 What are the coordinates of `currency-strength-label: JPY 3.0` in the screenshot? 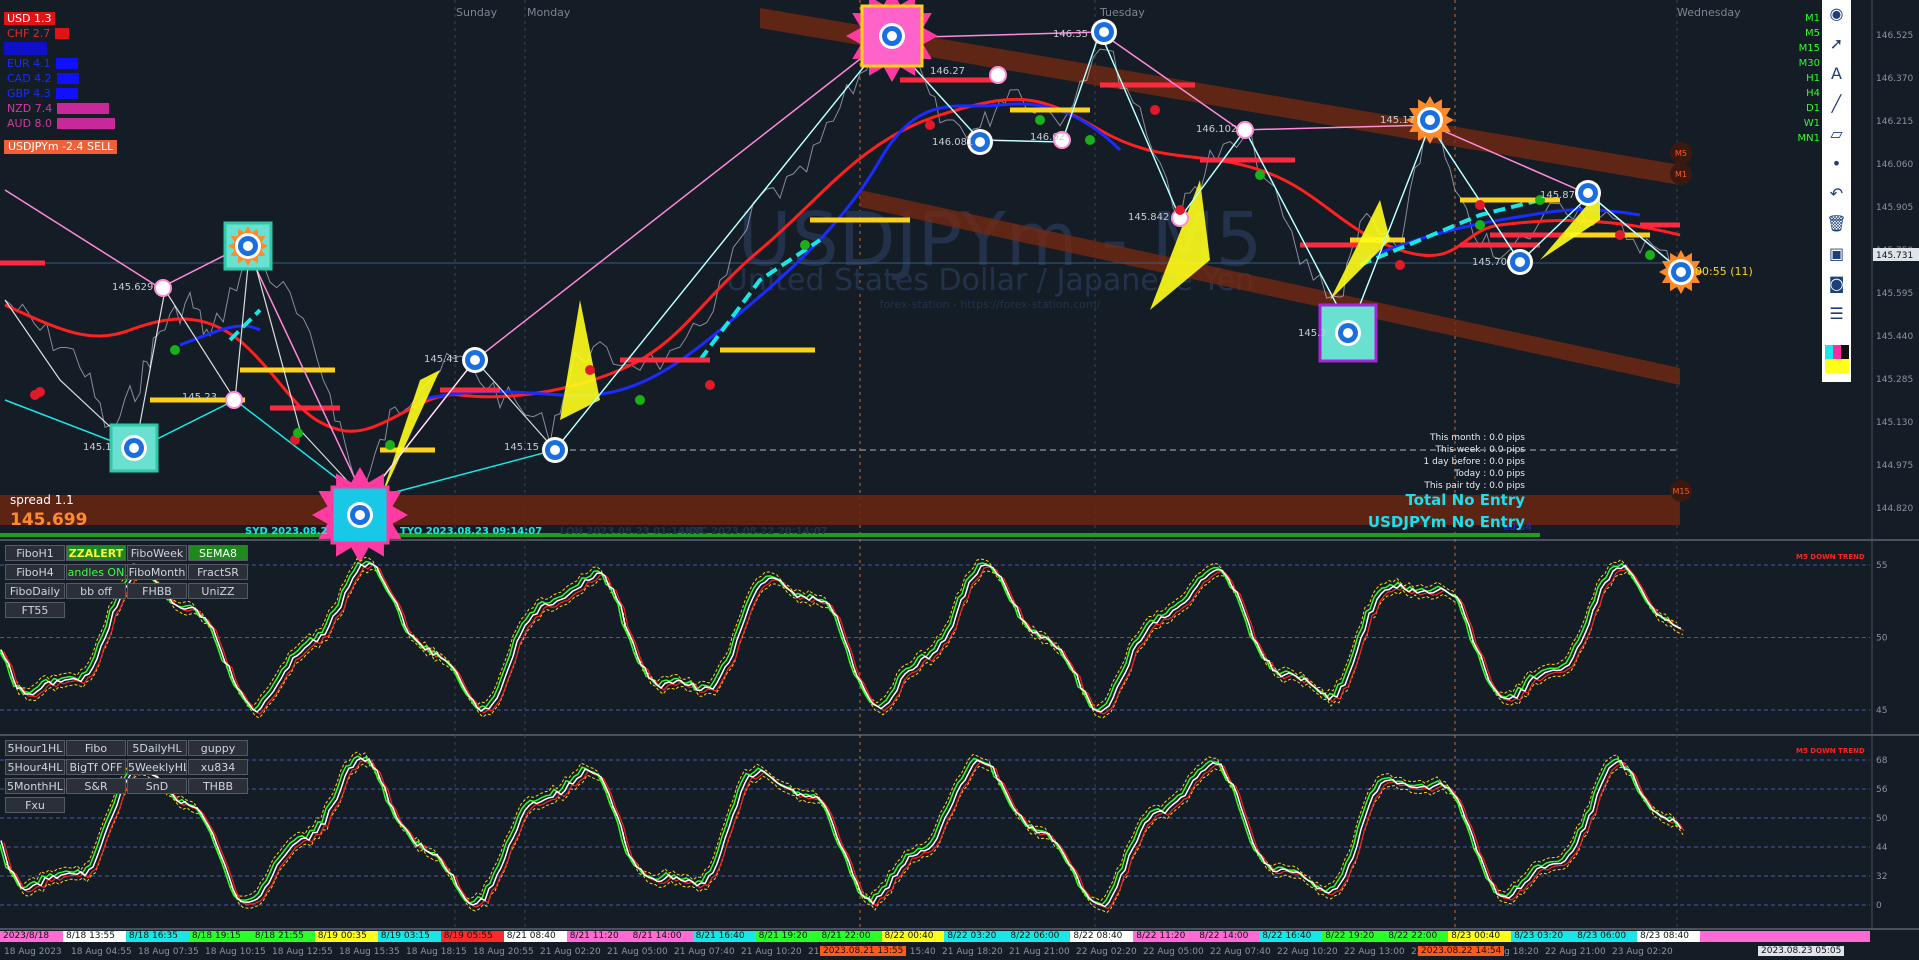 It's located at (26, 48).